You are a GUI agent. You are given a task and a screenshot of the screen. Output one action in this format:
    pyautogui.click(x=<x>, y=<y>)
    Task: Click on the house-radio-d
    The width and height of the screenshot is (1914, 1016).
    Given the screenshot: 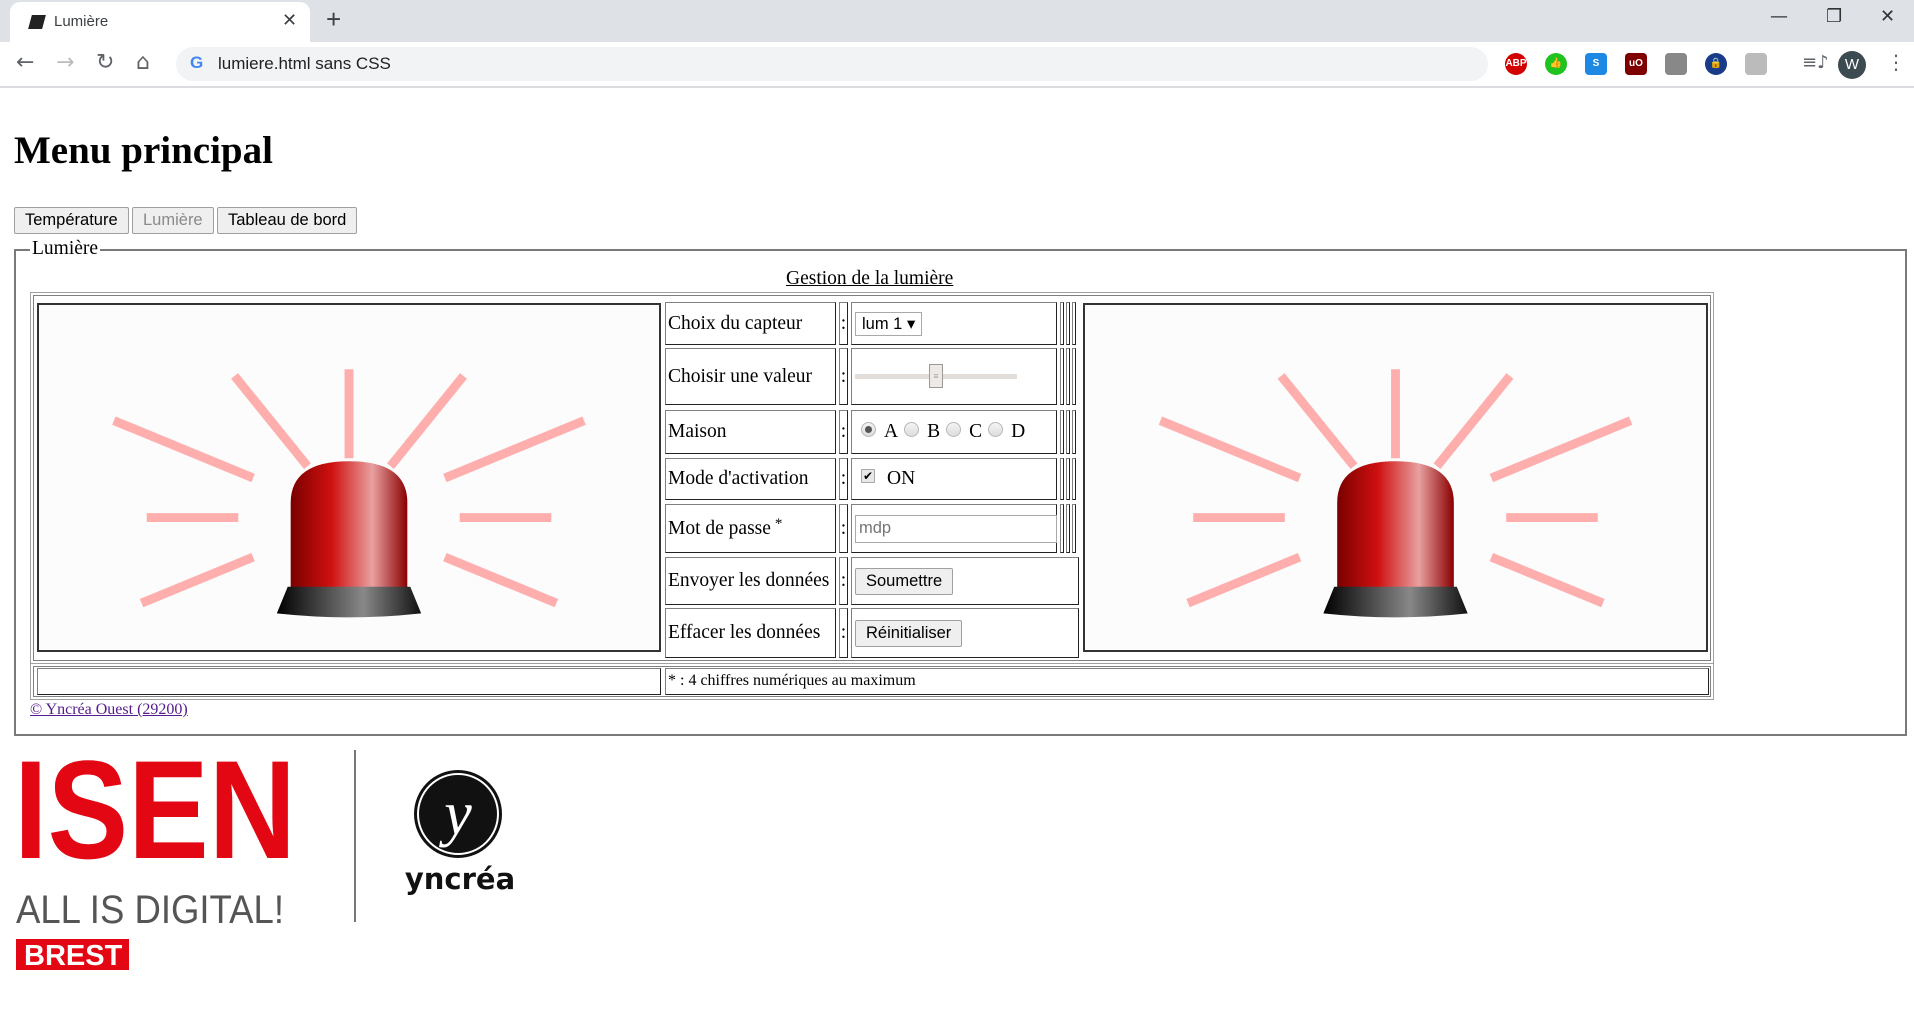 What is the action you would take?
    pyautogui.click(x=996, y=429)
    